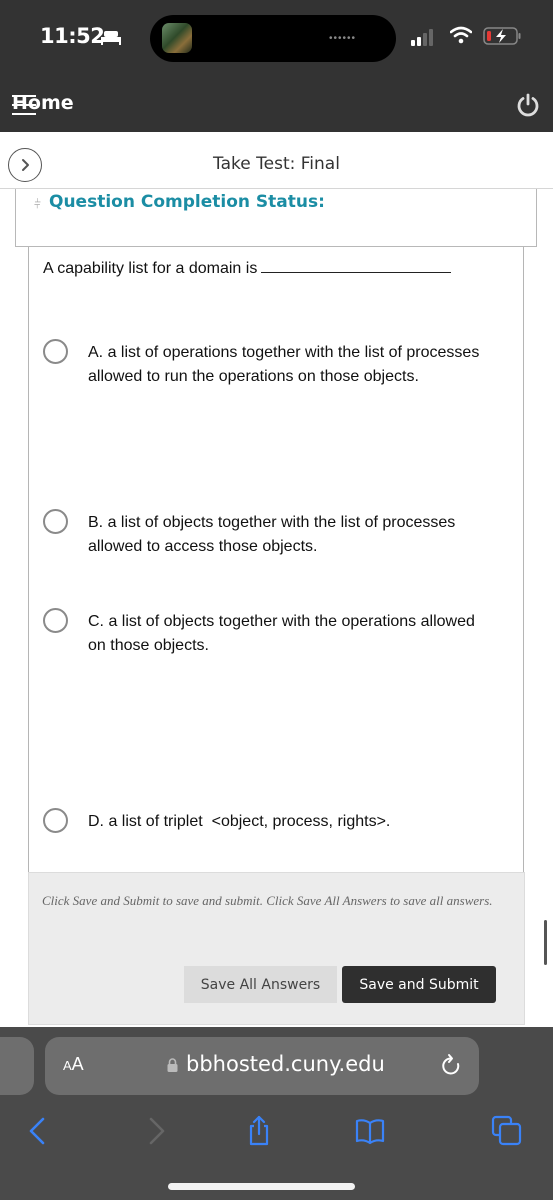 The width and height of the screenshot is (553, 1200). I want to click on answer-blank, so click(356, 267).